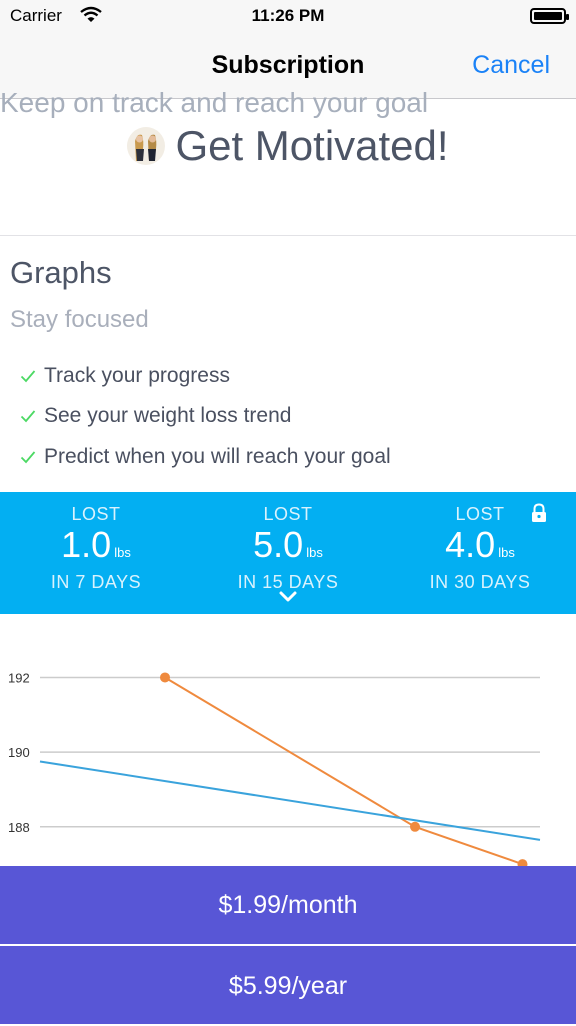 This screenshot has height=1026, width=576. I want to click on hero-section: Get Motivated!, so click(288, 167).